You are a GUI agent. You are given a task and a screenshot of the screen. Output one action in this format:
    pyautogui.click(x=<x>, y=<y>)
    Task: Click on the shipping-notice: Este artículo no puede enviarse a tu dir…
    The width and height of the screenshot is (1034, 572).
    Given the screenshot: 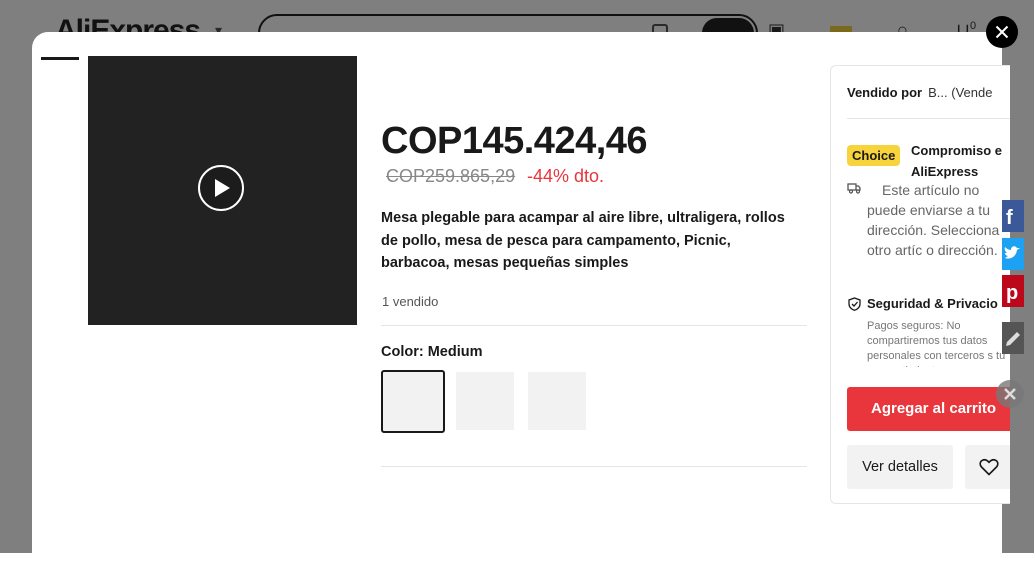 What is the action you would take?
    pyautogui.click(x=933, y=220)
    